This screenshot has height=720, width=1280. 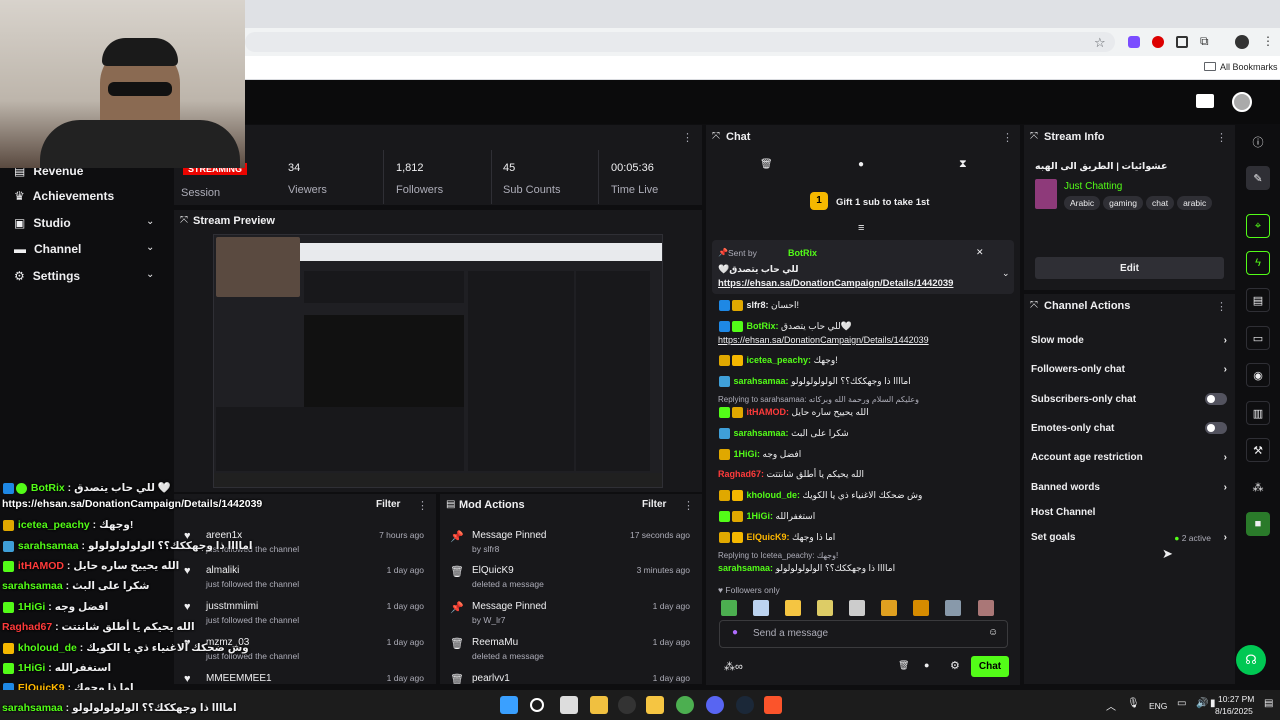 What do you see at coordinates (492, 505) in the screenshot?
I see `mod-actions-title: Mod Actions` at bounding box center [492, 505].